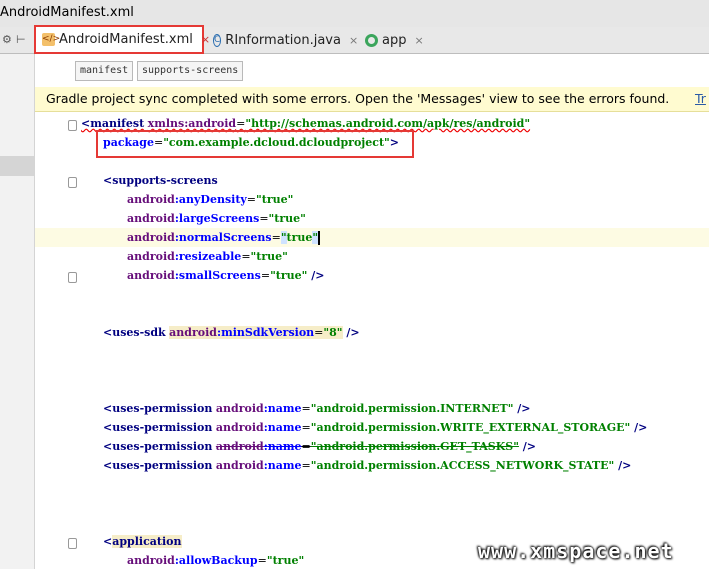  What do you see at coordinates (160, 180) in the screenshot?
I see `code-line: <supports-screens` at bounding box center [160, 180].